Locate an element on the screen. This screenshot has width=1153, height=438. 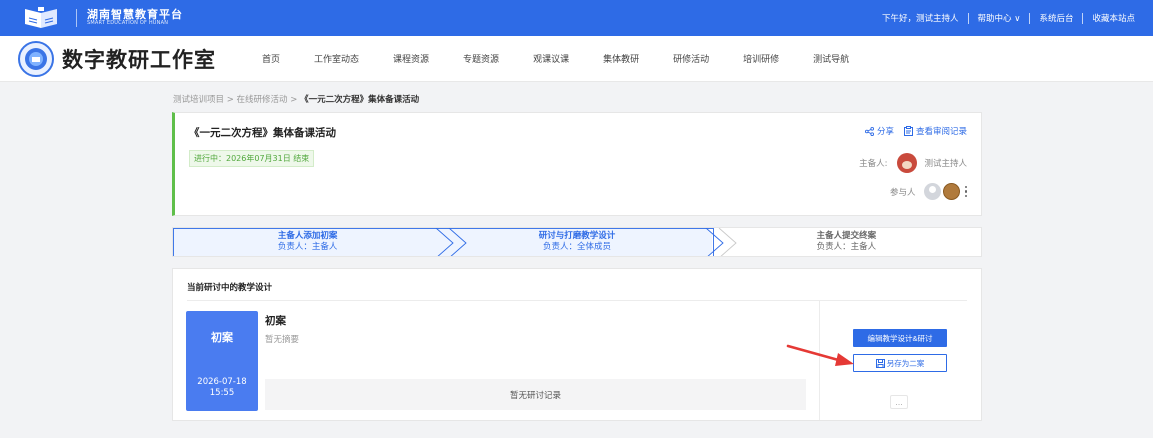
participants: 参与人 is located at coordinates (928, 191).